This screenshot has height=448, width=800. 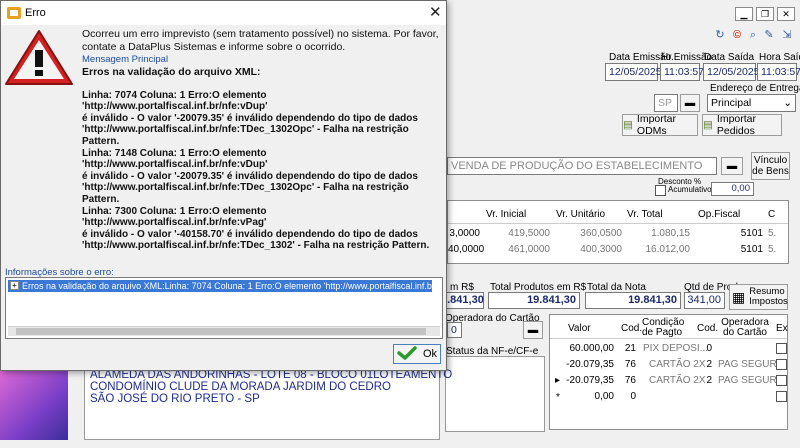 What do you see at coordinates (739, 297) in the screenshot?
I see `calculator-icon: ▦` at bounding box center [739, 297].